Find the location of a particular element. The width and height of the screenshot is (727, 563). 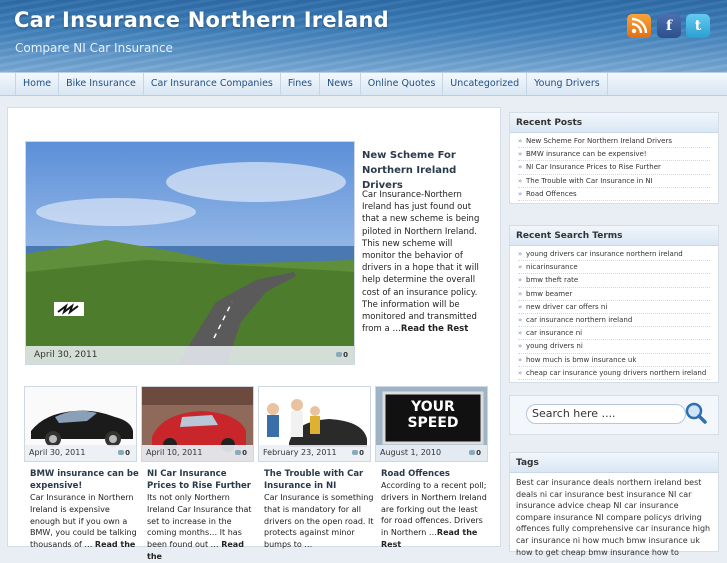

featured-comments: 0 is located at coordinates (342, 355).